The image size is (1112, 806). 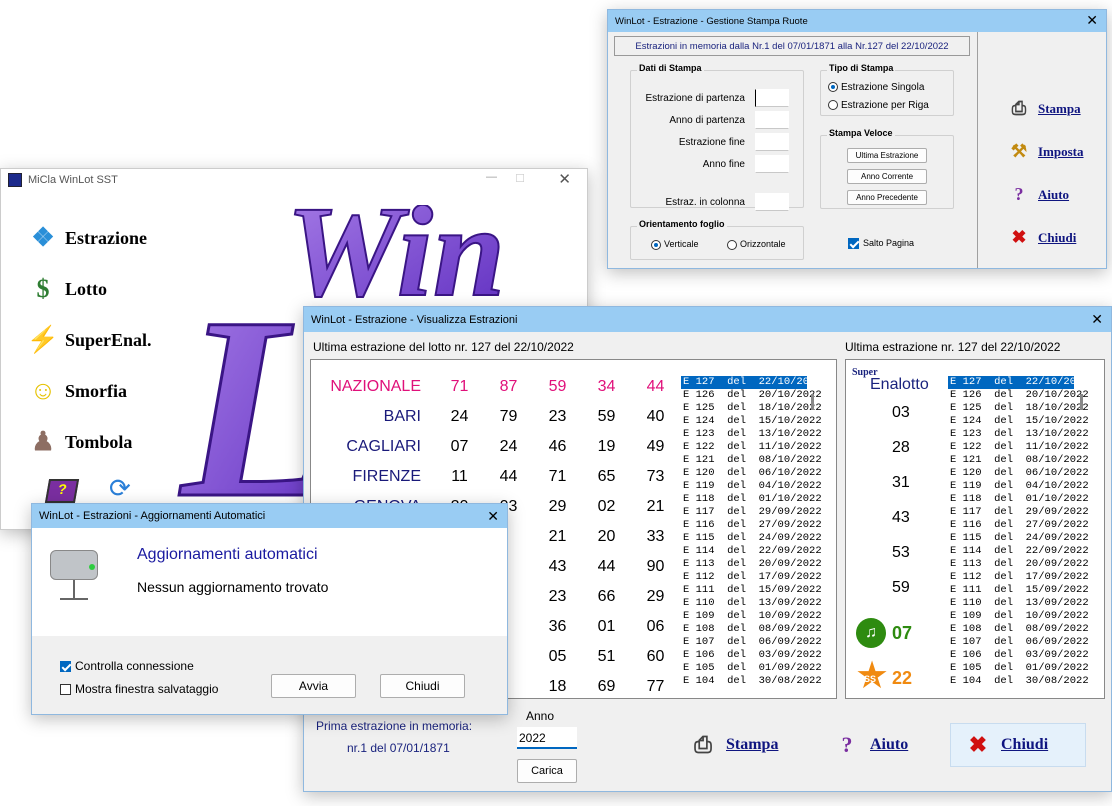 What do you see at coordinates (870, 745) in the screenshot?
I see `aiuto-view-button: ? Aiuto` at bounding box center [870, 745].